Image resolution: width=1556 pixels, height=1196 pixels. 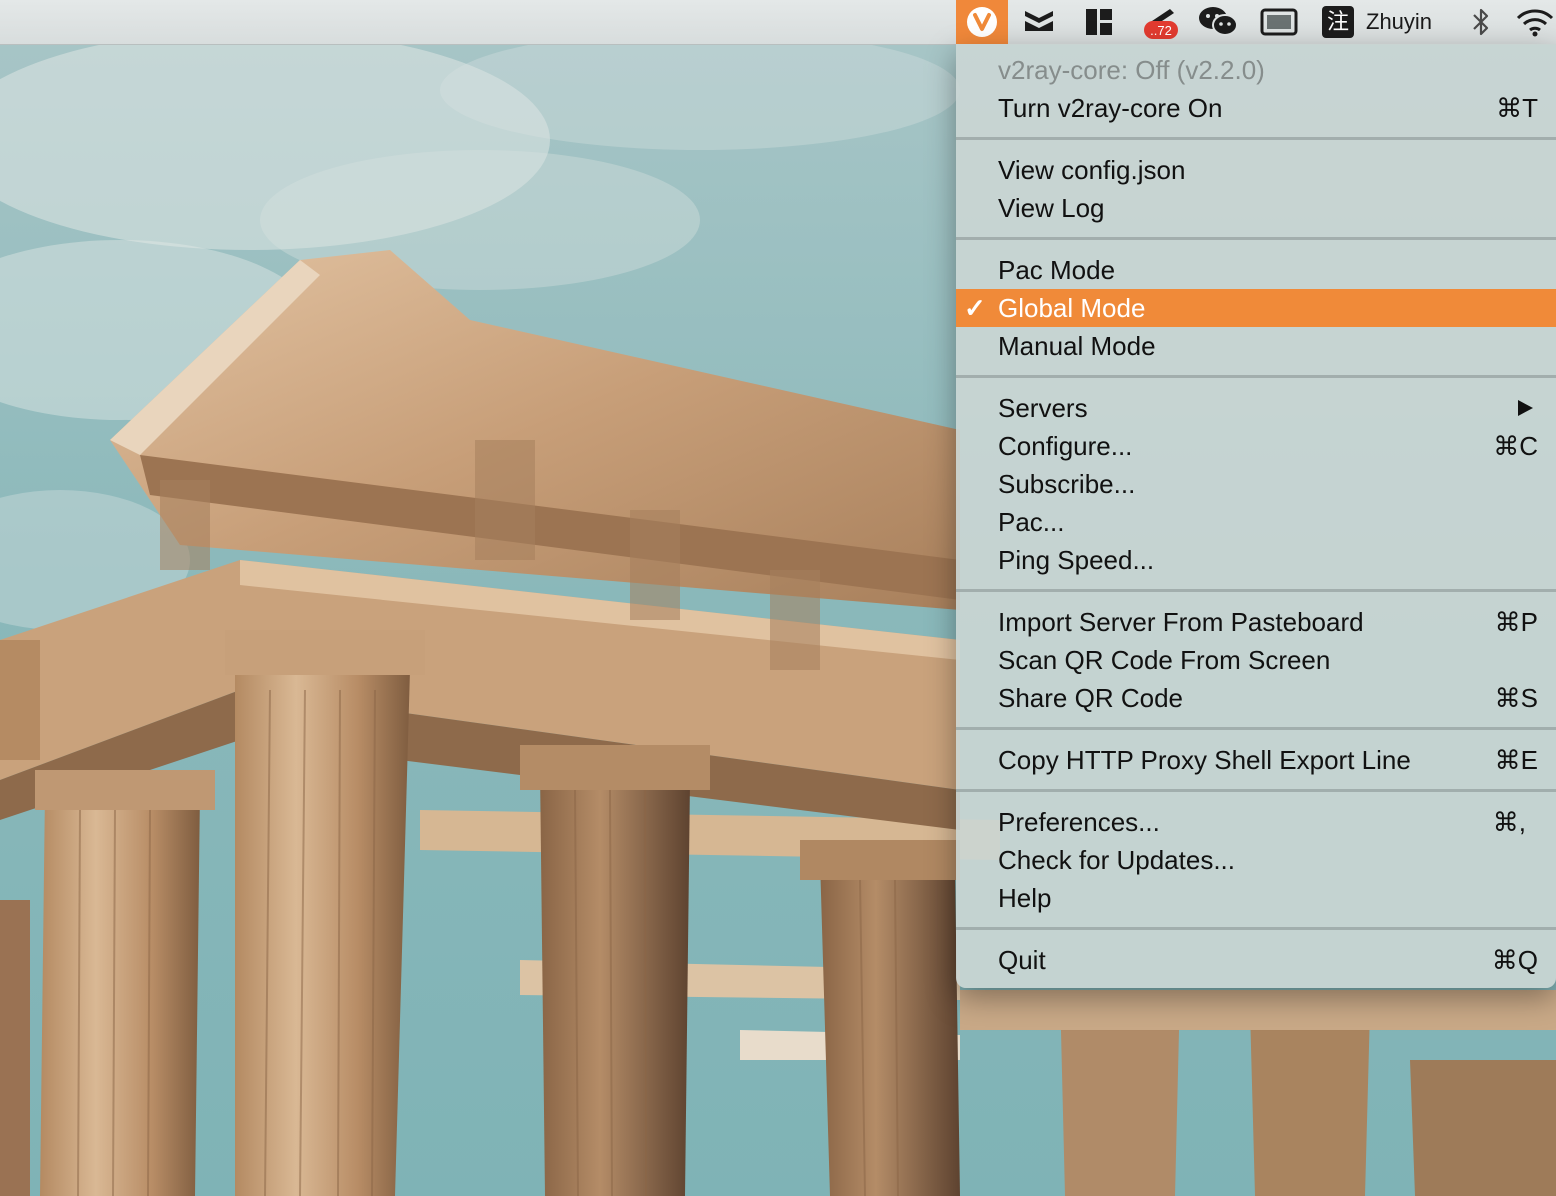 I want to click on menu-item-global-mode: ✓ Global Mode, so click(x=1256, y=308).